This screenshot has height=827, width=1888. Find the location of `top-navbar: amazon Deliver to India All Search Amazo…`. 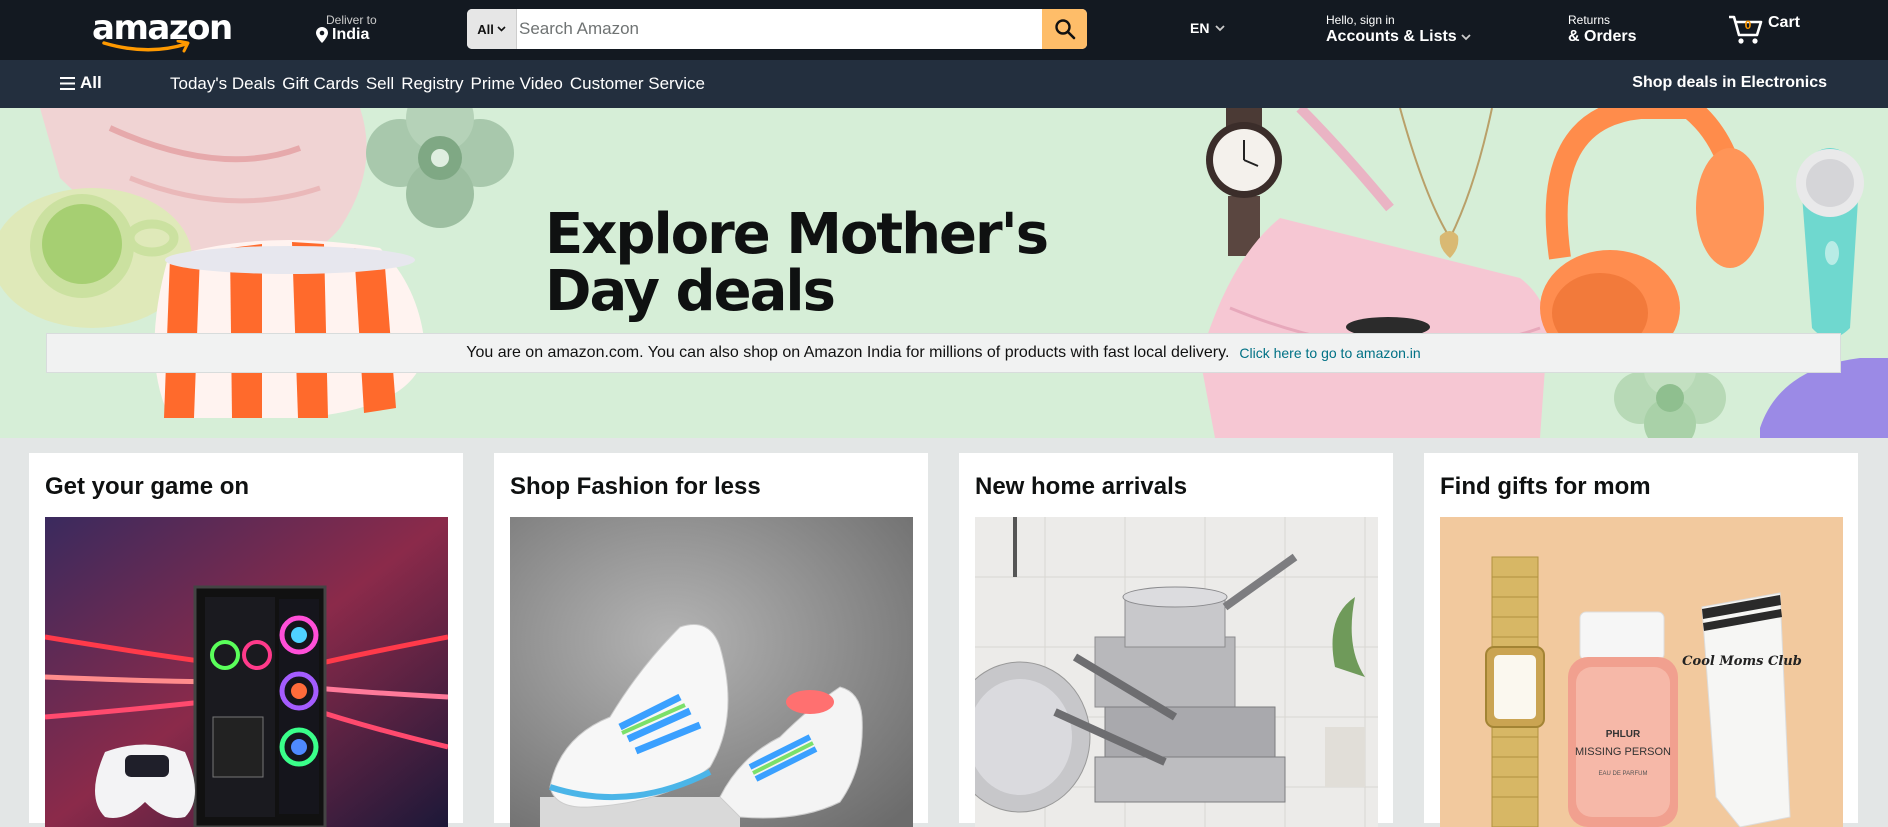

top-navbar: amazon Deliver to India All Search Amazo… is located at coordinates (944, 30).